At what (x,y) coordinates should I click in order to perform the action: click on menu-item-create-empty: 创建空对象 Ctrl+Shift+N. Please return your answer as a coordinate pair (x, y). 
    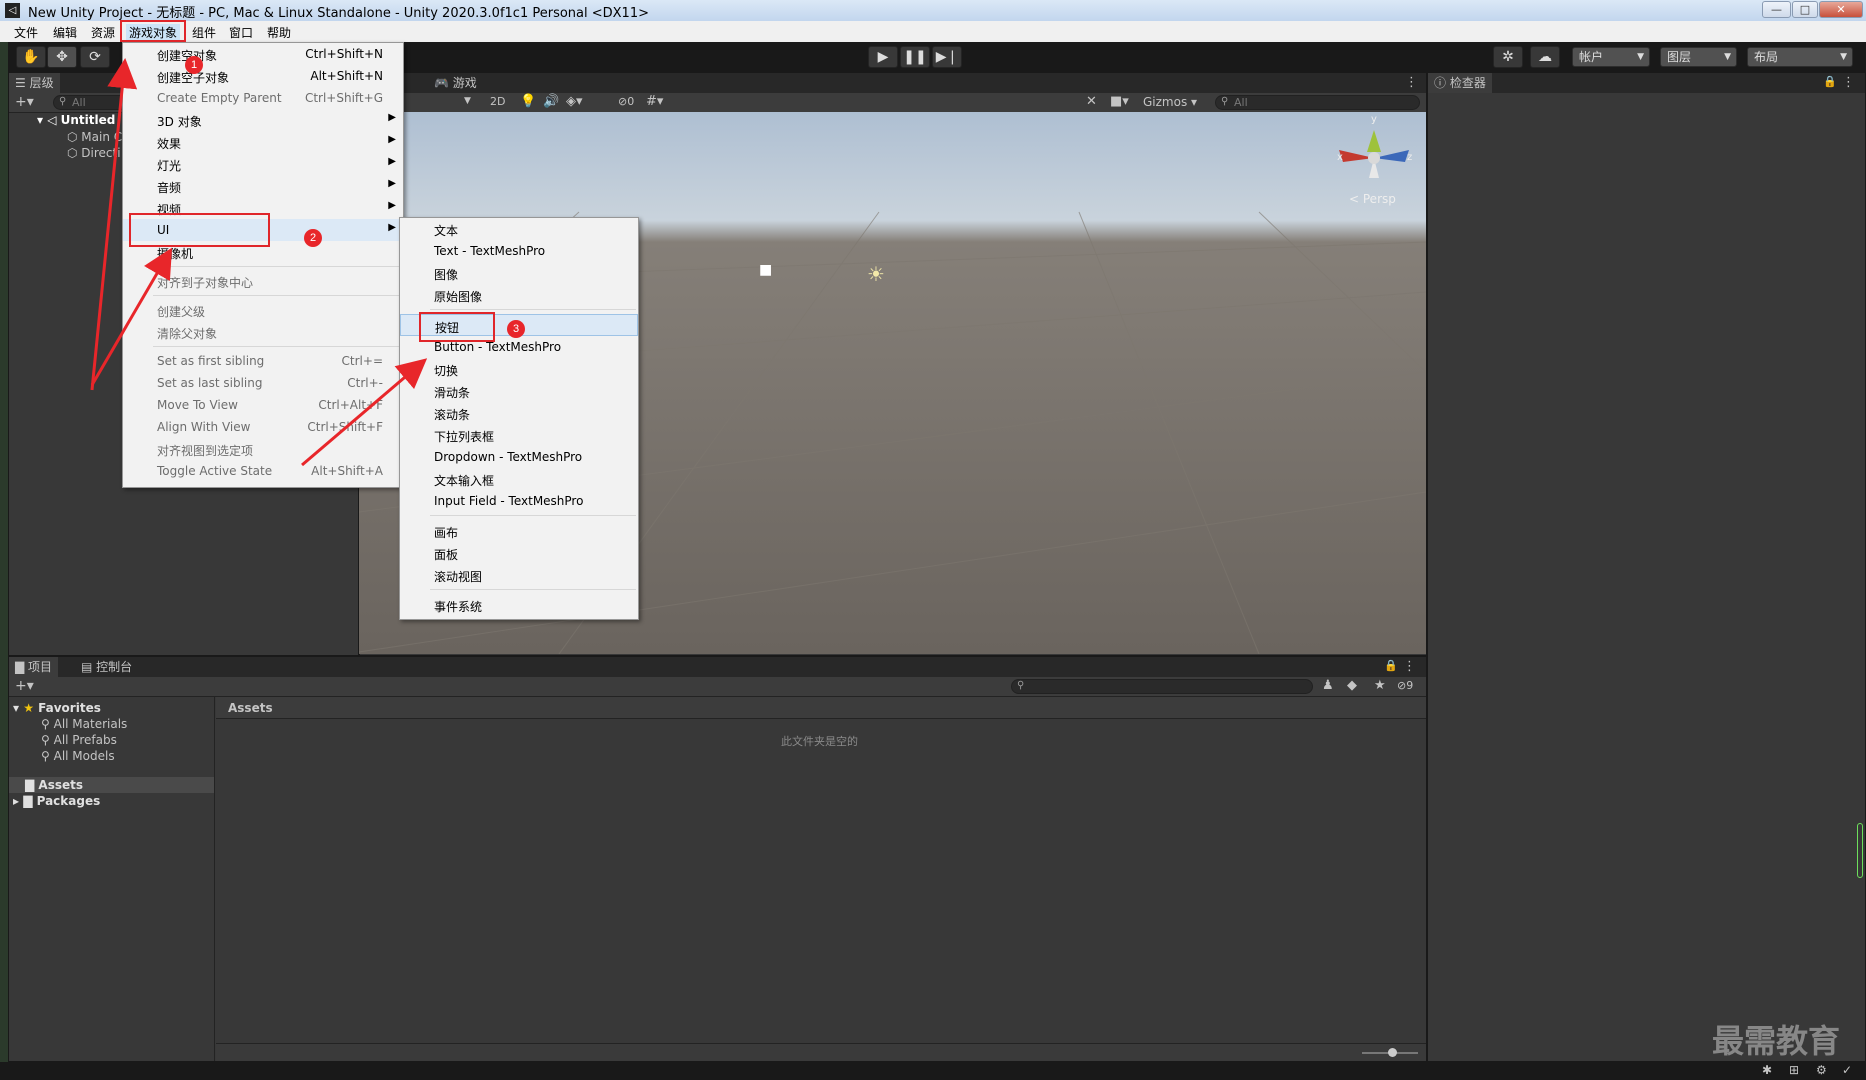
    Looking at the image, I should click on (263, 54).